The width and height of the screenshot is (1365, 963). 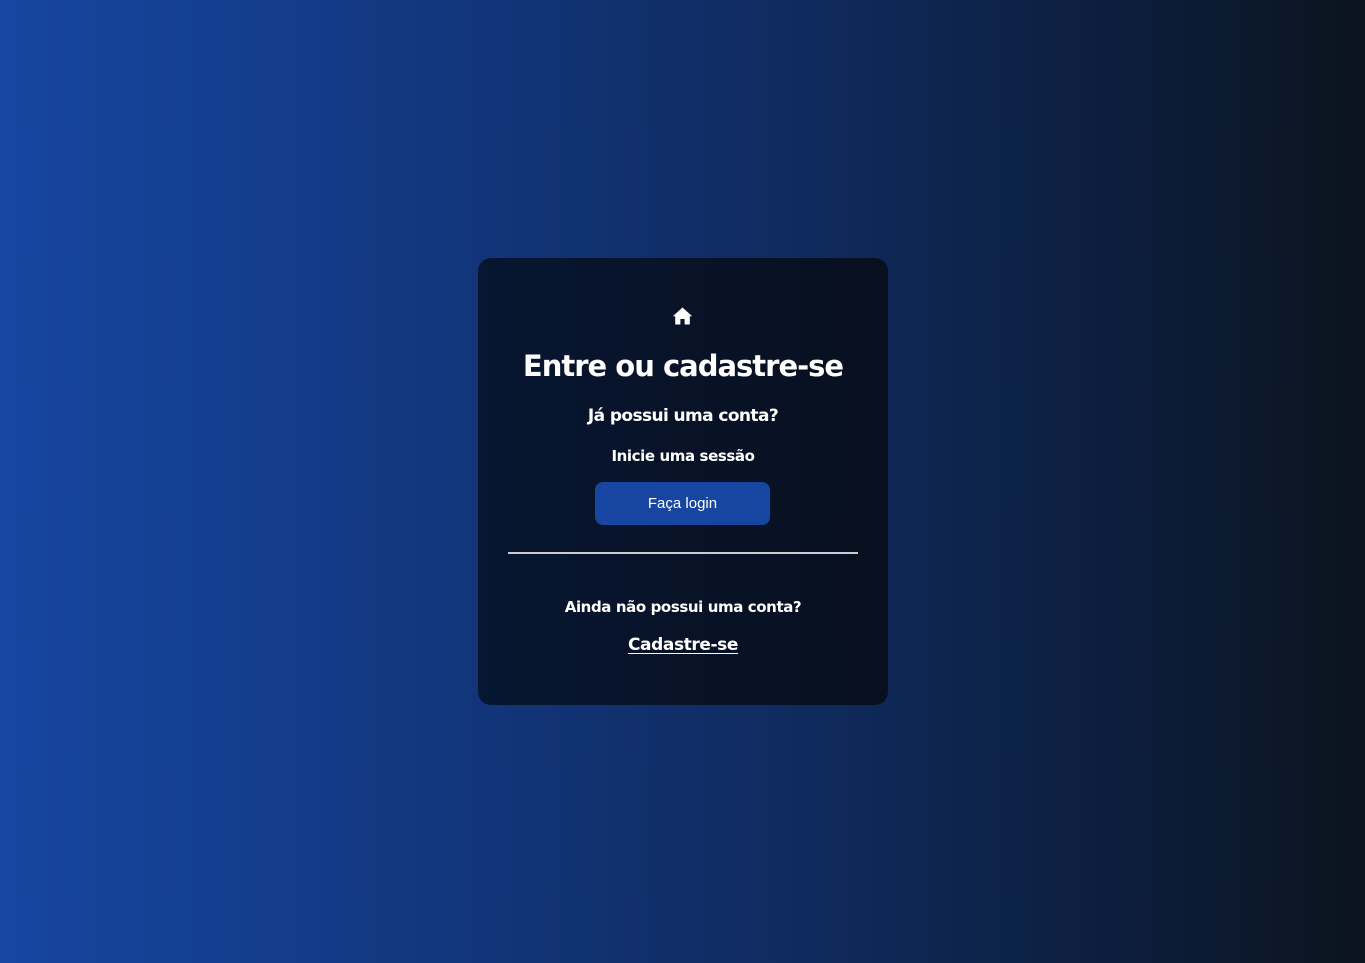 What do you see at coordinates (683, 416) in the screenshot?
I see `login-heading: Já possui uma conta?` at bounding box center [683, 416].